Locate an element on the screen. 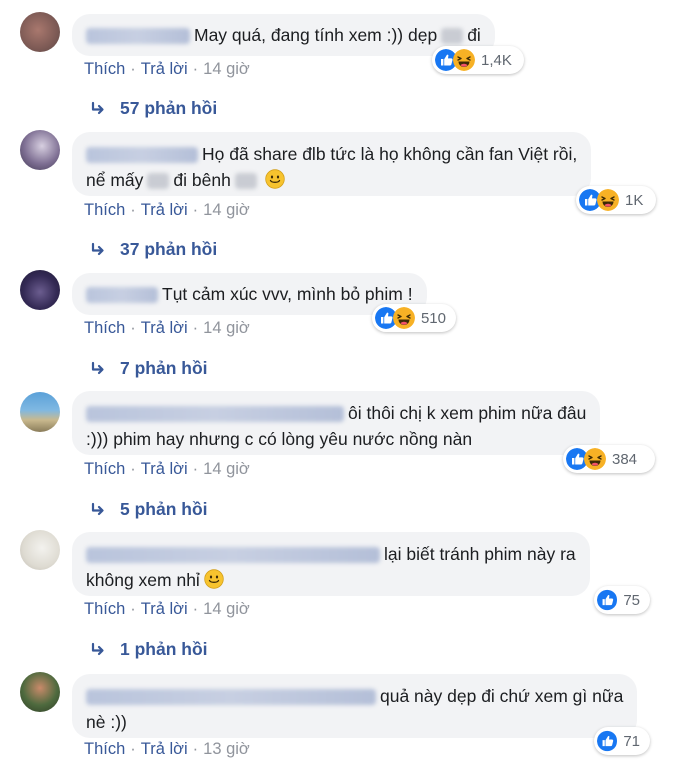 The height and width of the screenshot is (769, 700). reaction-summary: 510 is located at coordinates (414, 318).